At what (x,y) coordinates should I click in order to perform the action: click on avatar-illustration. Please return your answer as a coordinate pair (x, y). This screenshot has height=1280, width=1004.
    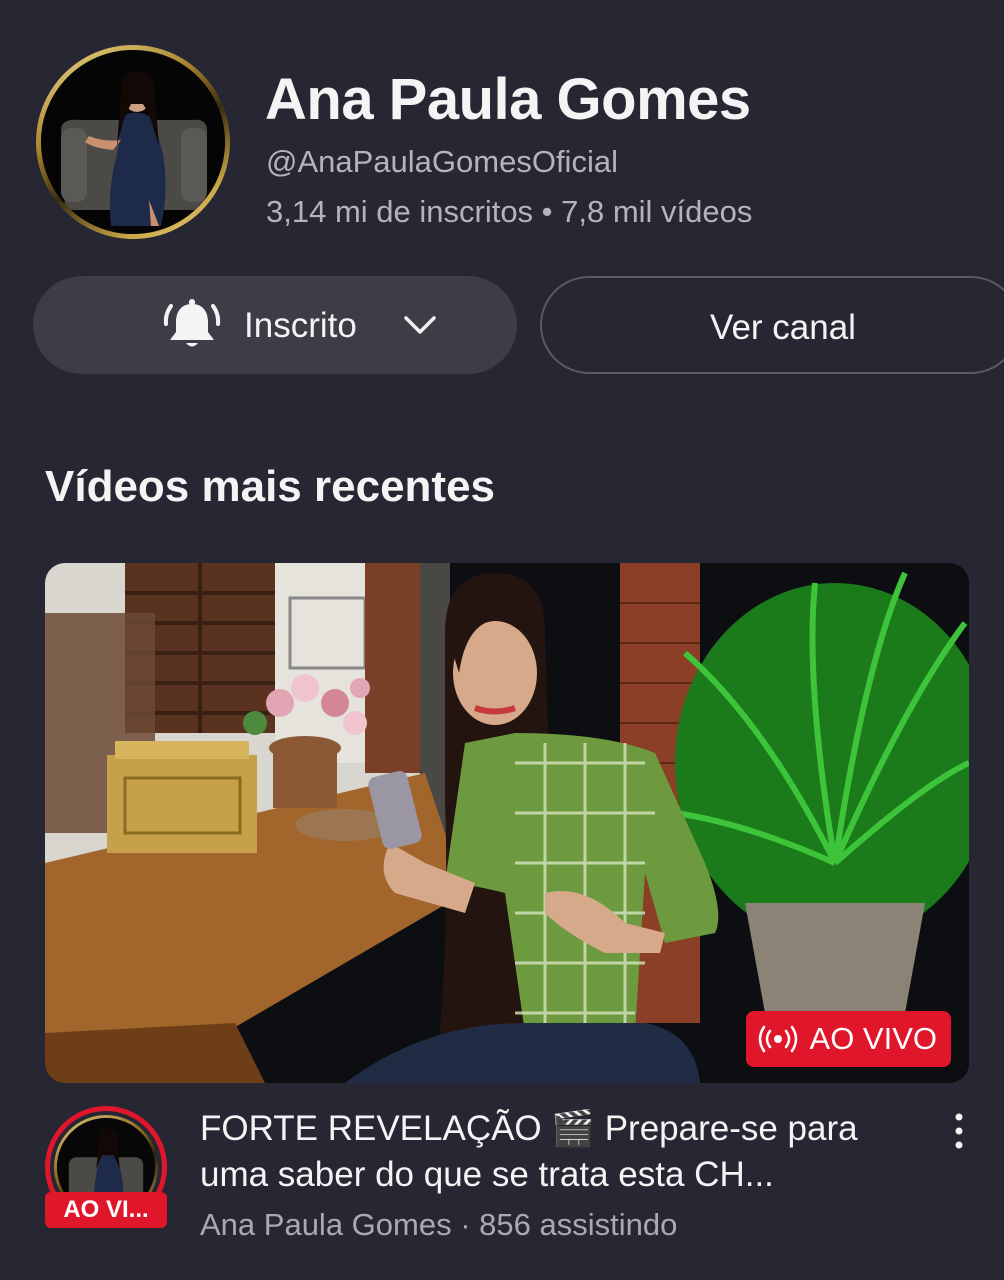
    Looking at the image, I should click on (133, 142).